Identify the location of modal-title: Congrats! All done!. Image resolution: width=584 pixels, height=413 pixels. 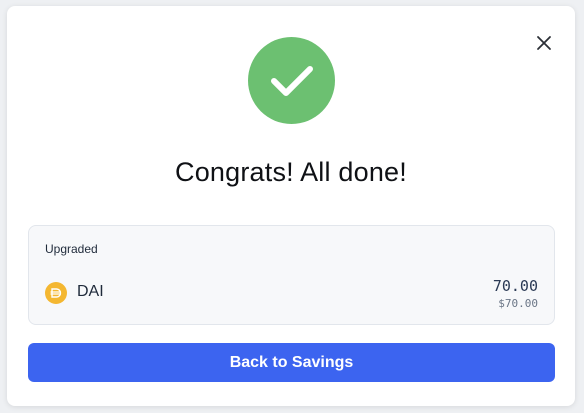
(291, 172).